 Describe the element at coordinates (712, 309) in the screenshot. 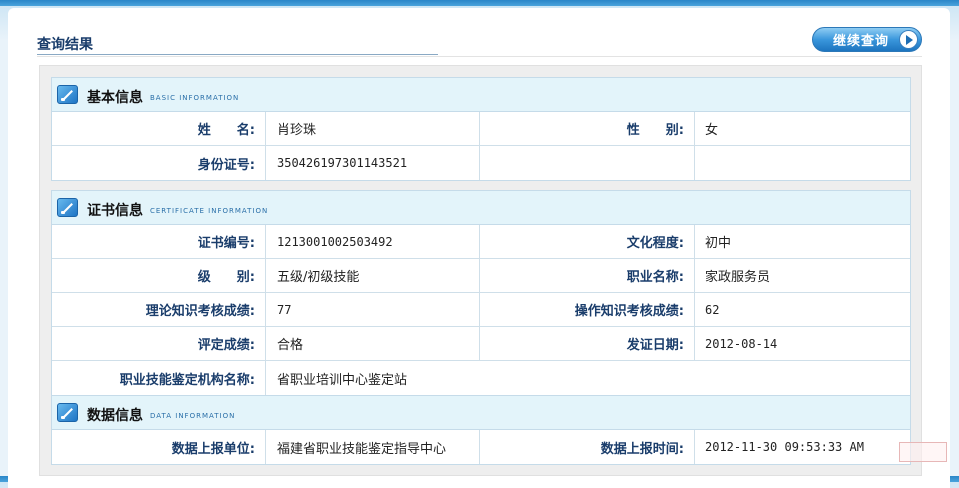

I see `practice-score-value: 62` at that location.